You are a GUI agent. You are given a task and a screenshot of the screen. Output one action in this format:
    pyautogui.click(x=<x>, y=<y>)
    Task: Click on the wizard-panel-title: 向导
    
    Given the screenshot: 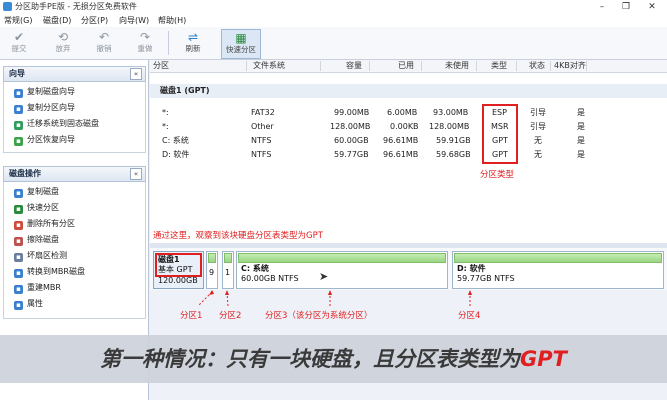 What is the action you would take?
    pyautogui.click(x=17, y=73)
    